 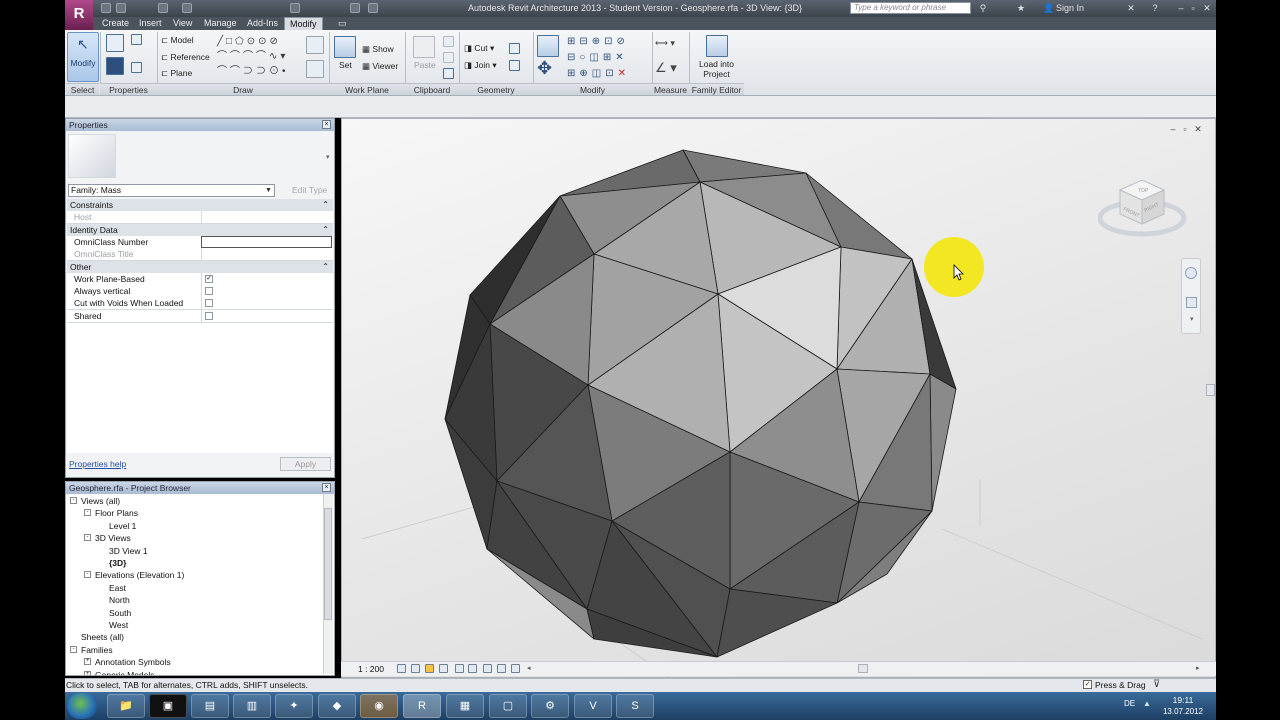 I want to click on view-close-icon: ✕, so click(x=1198, y=129).